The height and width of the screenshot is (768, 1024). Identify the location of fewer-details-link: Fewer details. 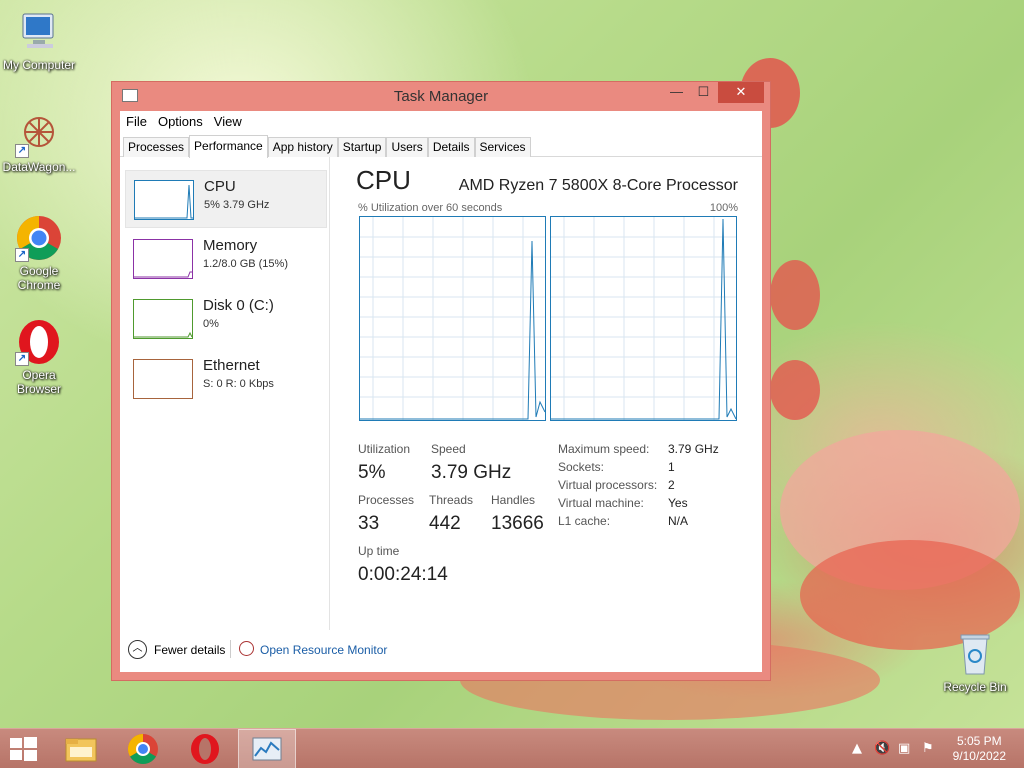
(189, 650).